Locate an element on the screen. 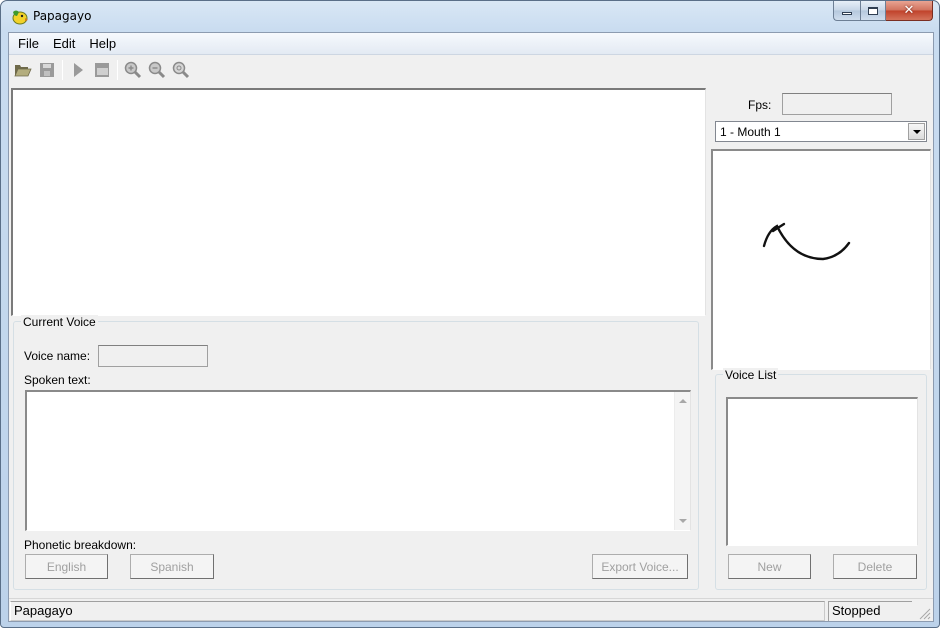  save-button is located at coordinates (47, 70).